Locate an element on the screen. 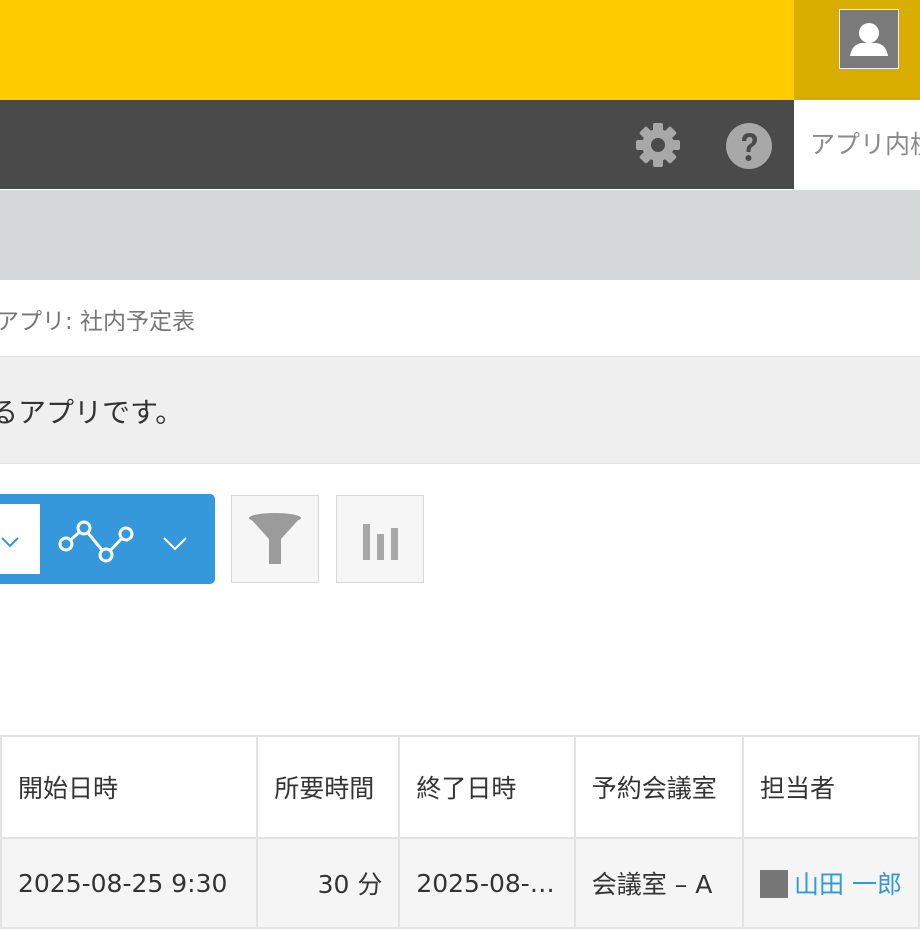 Image resolution: width=920 pixels, height=929 pixels. funnel-icon is located at coordinates (275, 538).